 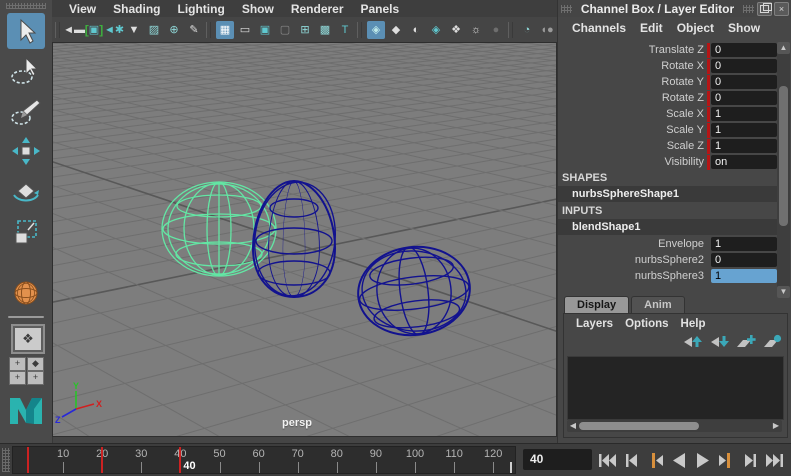 I want to click on resolution-gate-icon: ▣, so click(x=265, y=30).